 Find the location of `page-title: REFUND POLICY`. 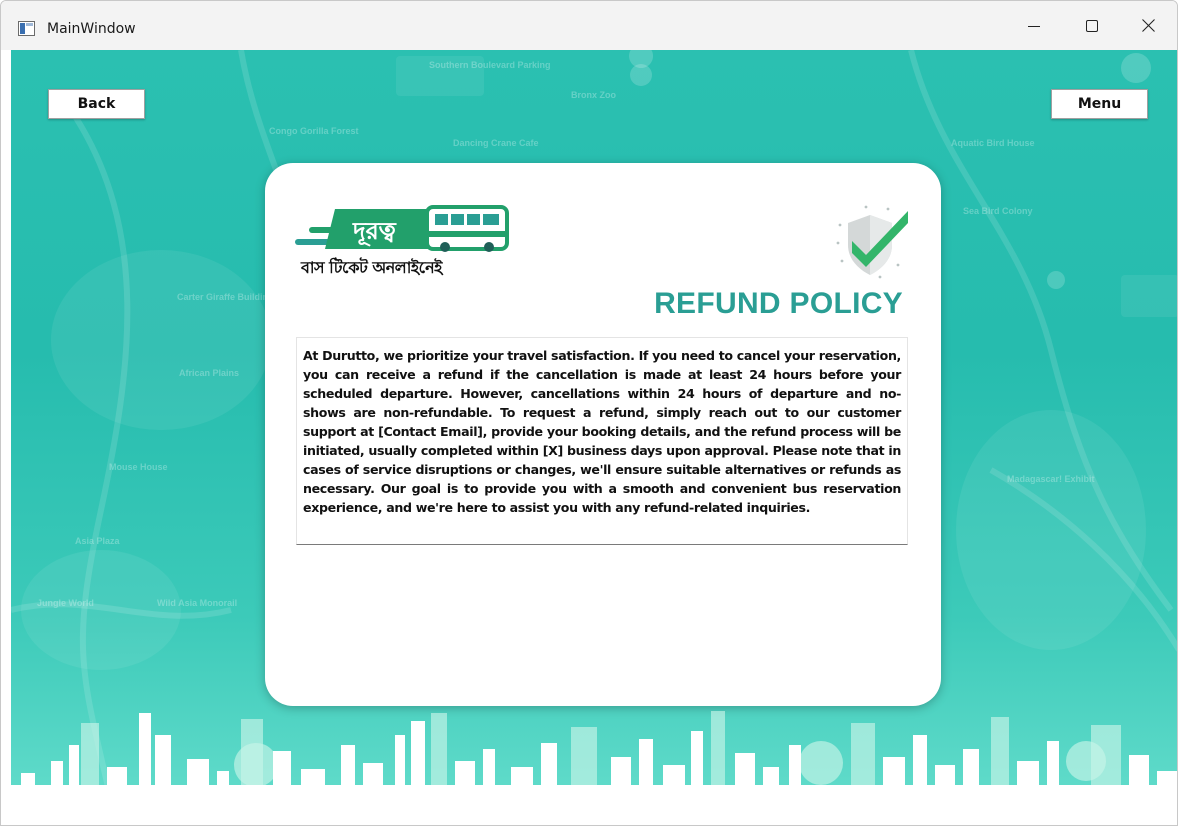

page-title: REFUND POLICY is located at coordinates (778, 303).